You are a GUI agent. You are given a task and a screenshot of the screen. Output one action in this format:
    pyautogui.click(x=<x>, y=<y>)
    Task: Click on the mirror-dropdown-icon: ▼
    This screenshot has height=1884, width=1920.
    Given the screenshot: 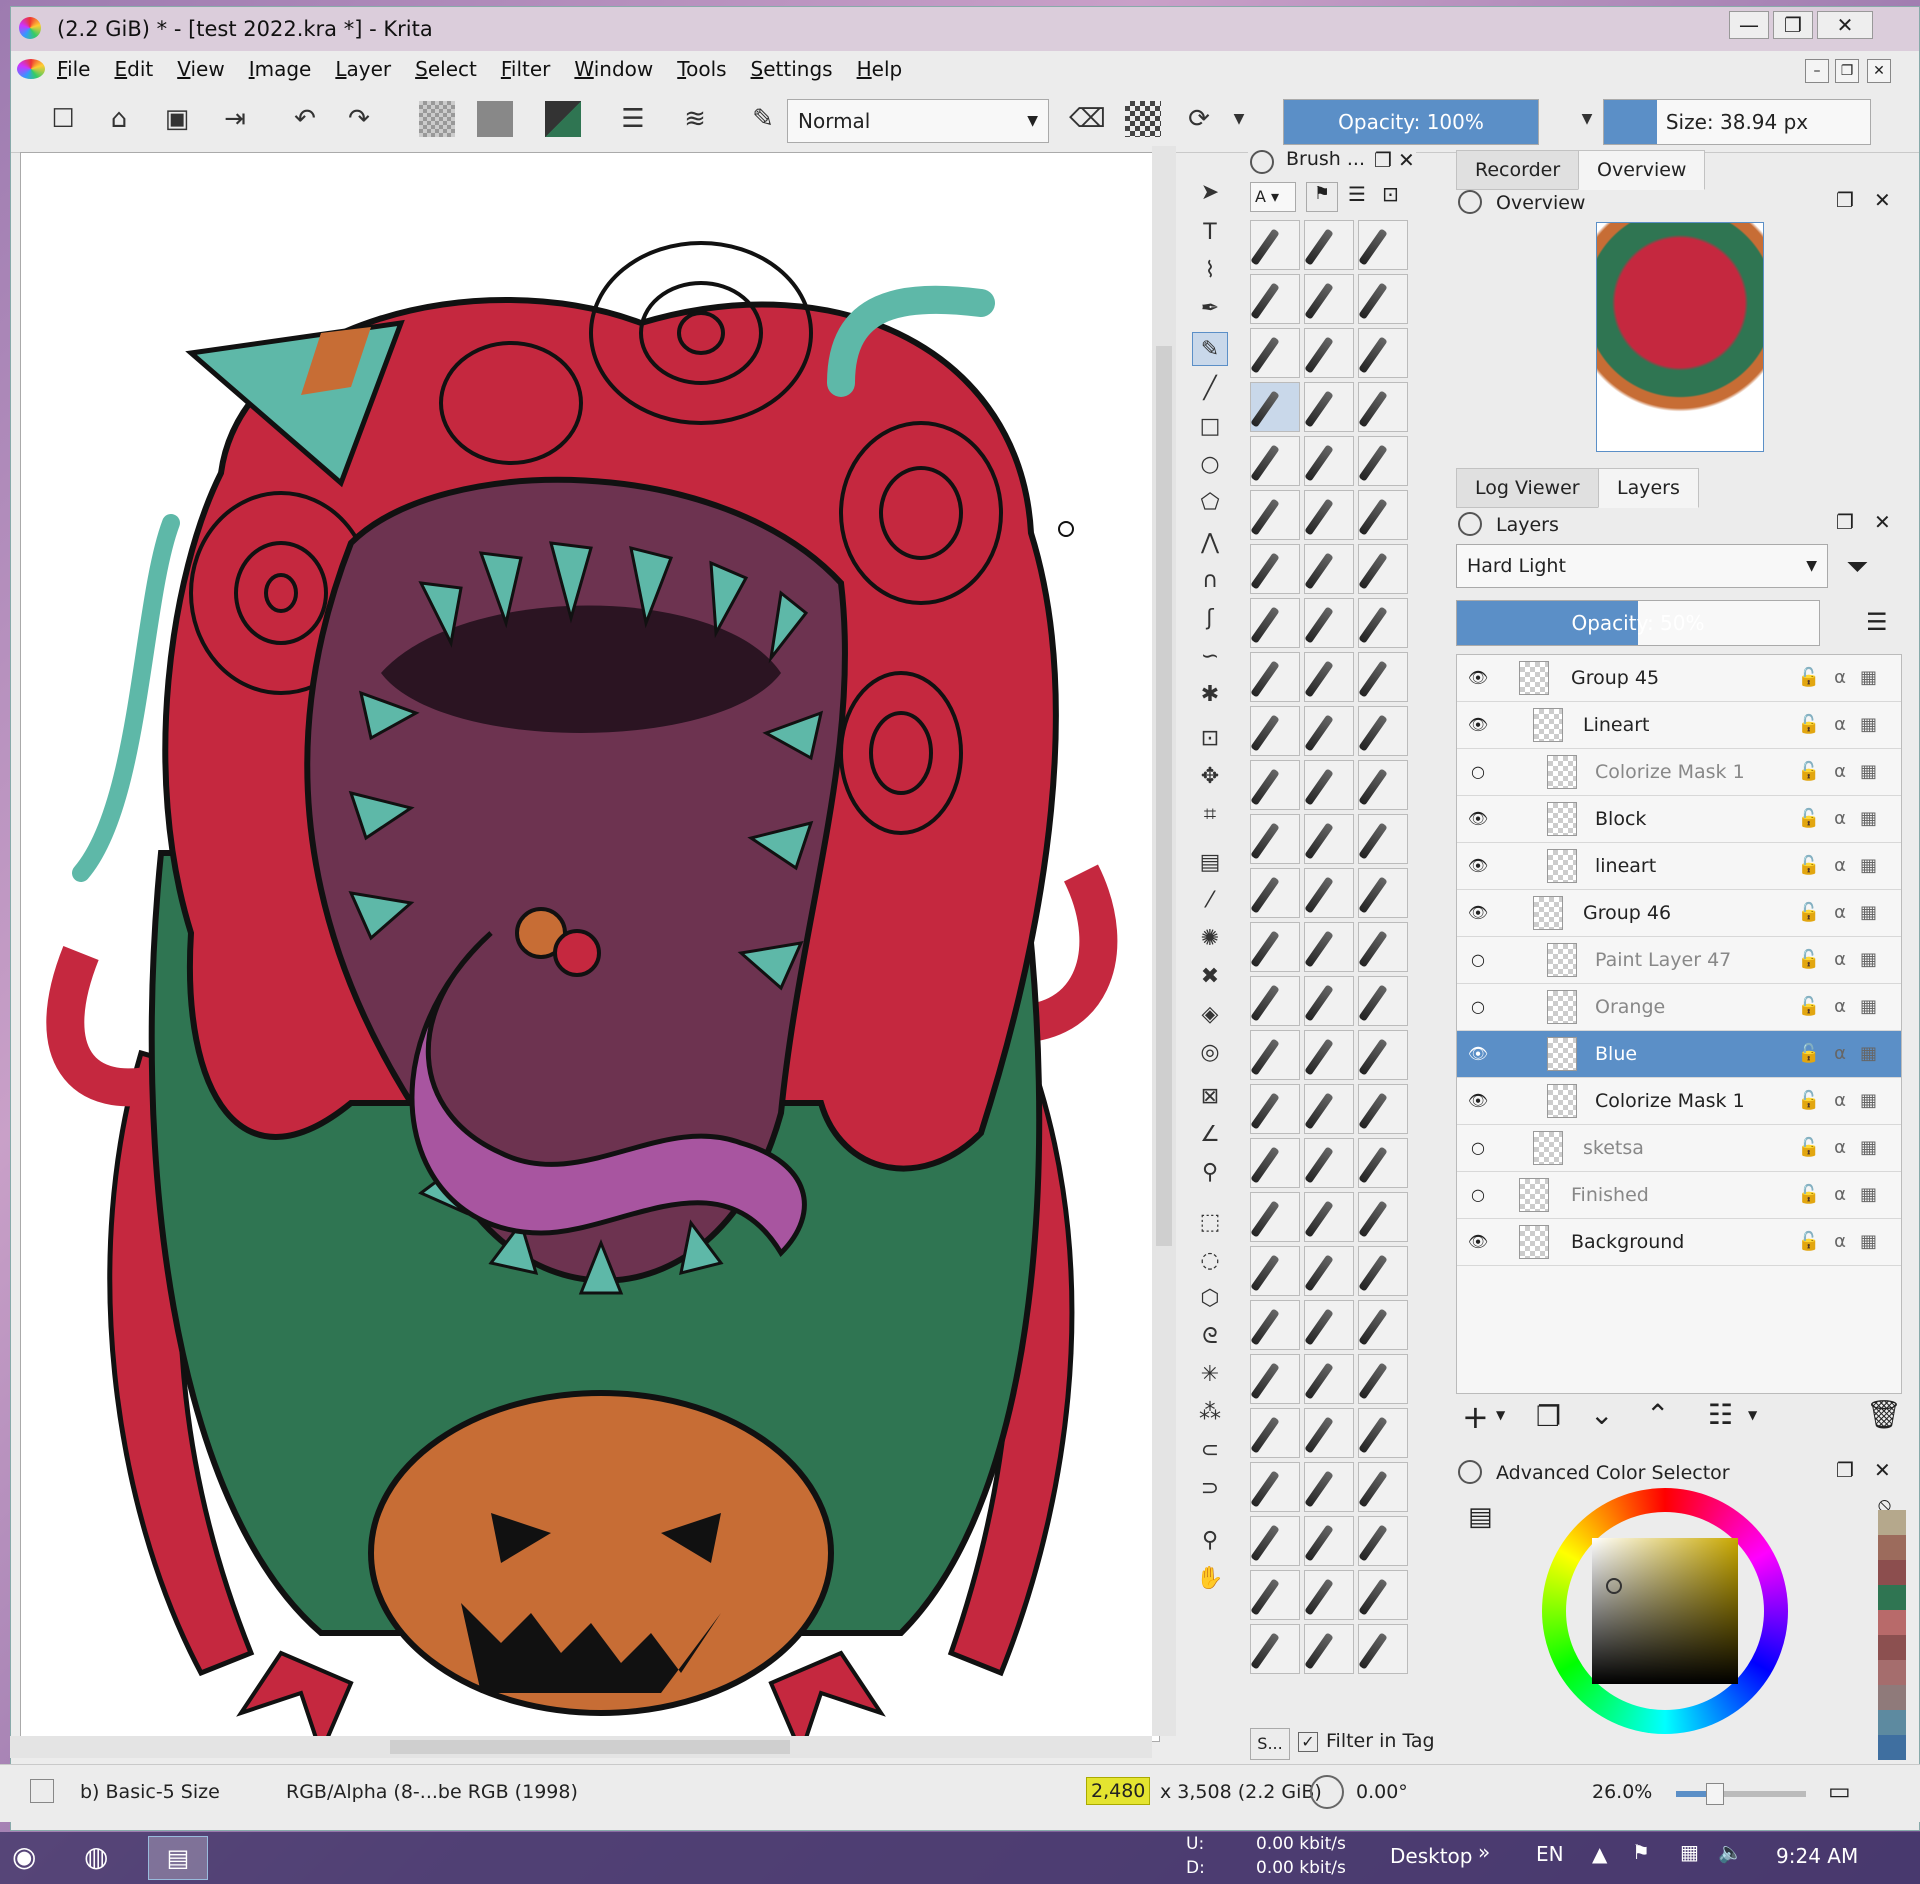 What is the action you would take?
    pyautogui.click(x=1239, y=119)
    